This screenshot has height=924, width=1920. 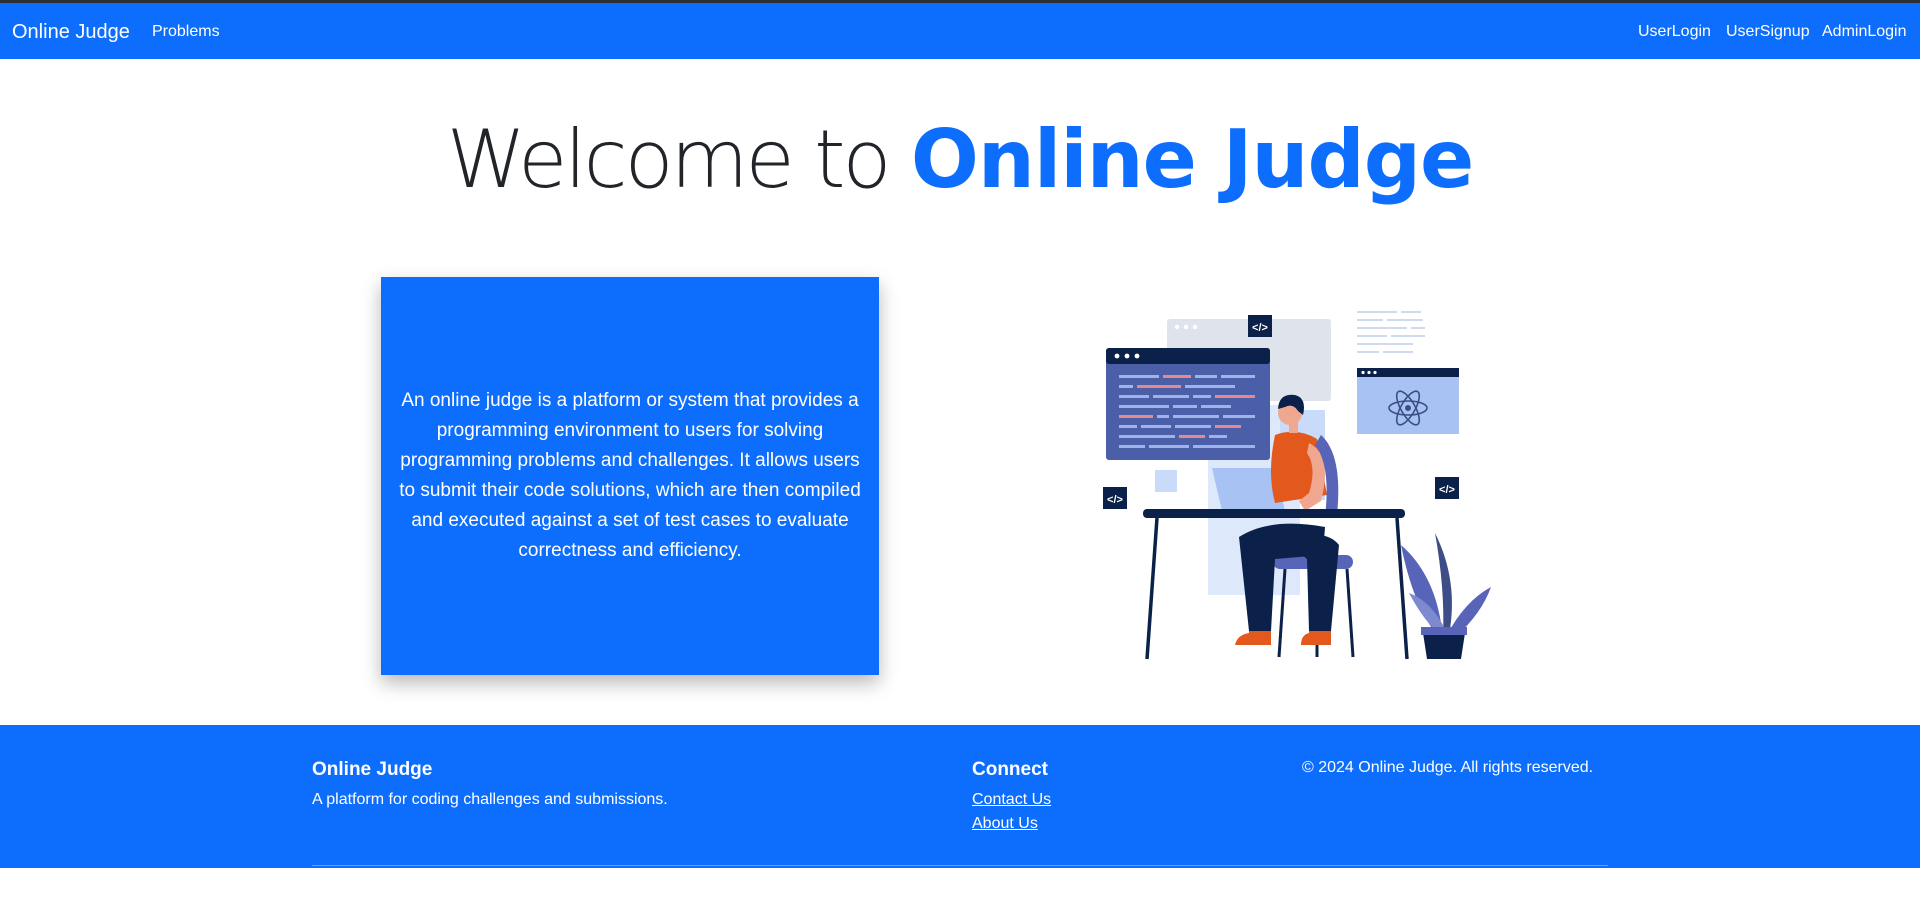 I want to click on footer-contact-link: Contact Us, so click(x=1011, y=800).